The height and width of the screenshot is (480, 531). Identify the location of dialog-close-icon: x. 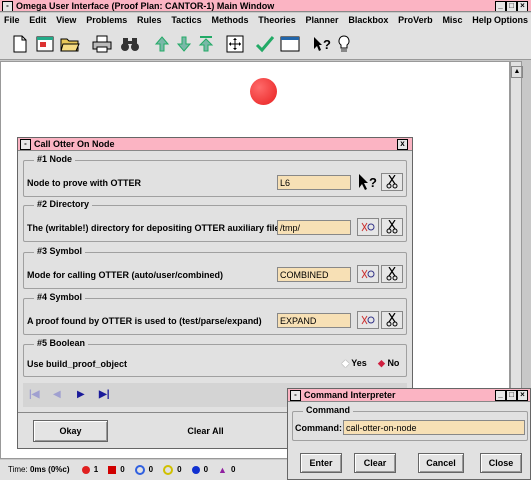
(402, 144).